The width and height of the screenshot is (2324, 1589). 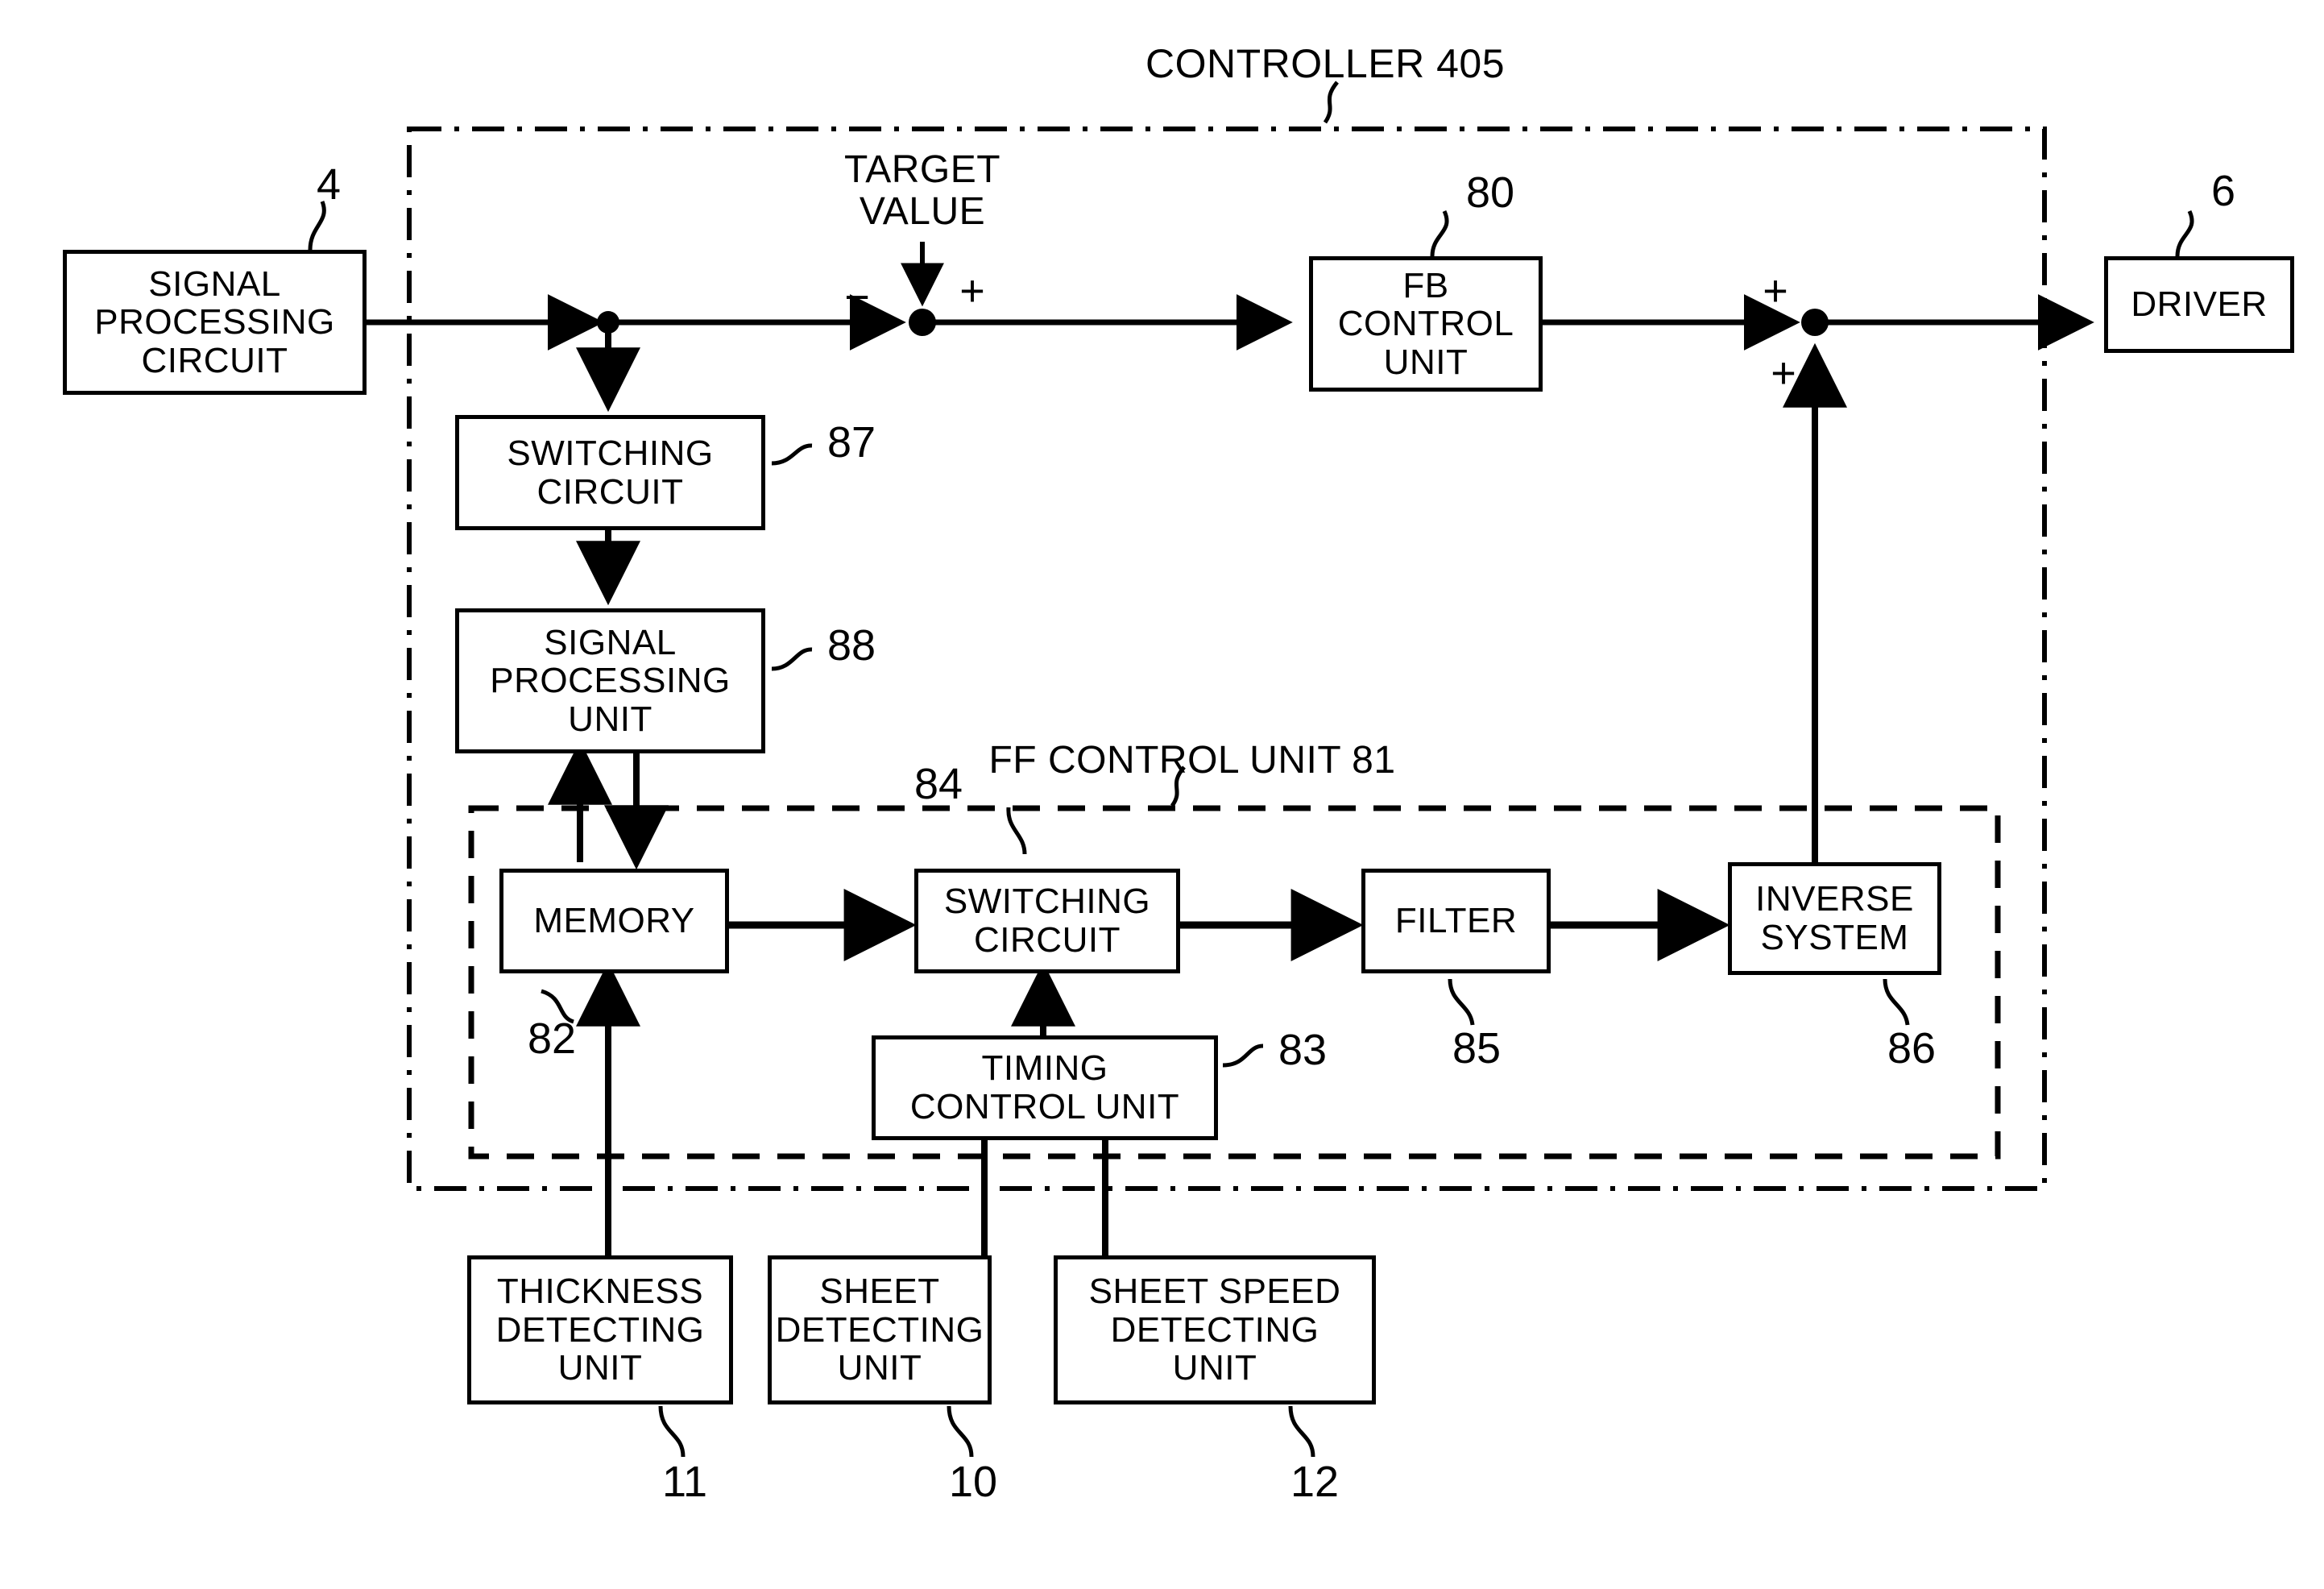 I want to click on box-label-switching-circuit-87: SWITCHING CIRCUIT, so click(x=611, y=472).